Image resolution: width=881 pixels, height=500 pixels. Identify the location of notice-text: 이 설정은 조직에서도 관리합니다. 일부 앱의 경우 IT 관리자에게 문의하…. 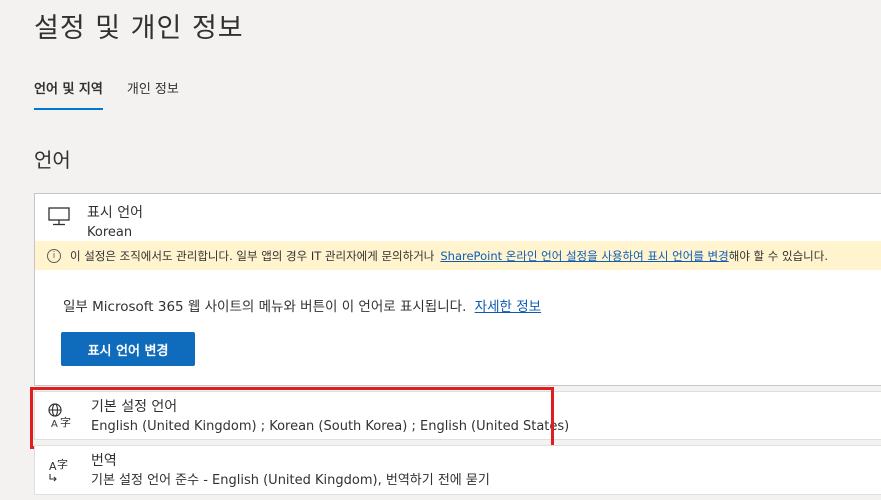
(252, 255).